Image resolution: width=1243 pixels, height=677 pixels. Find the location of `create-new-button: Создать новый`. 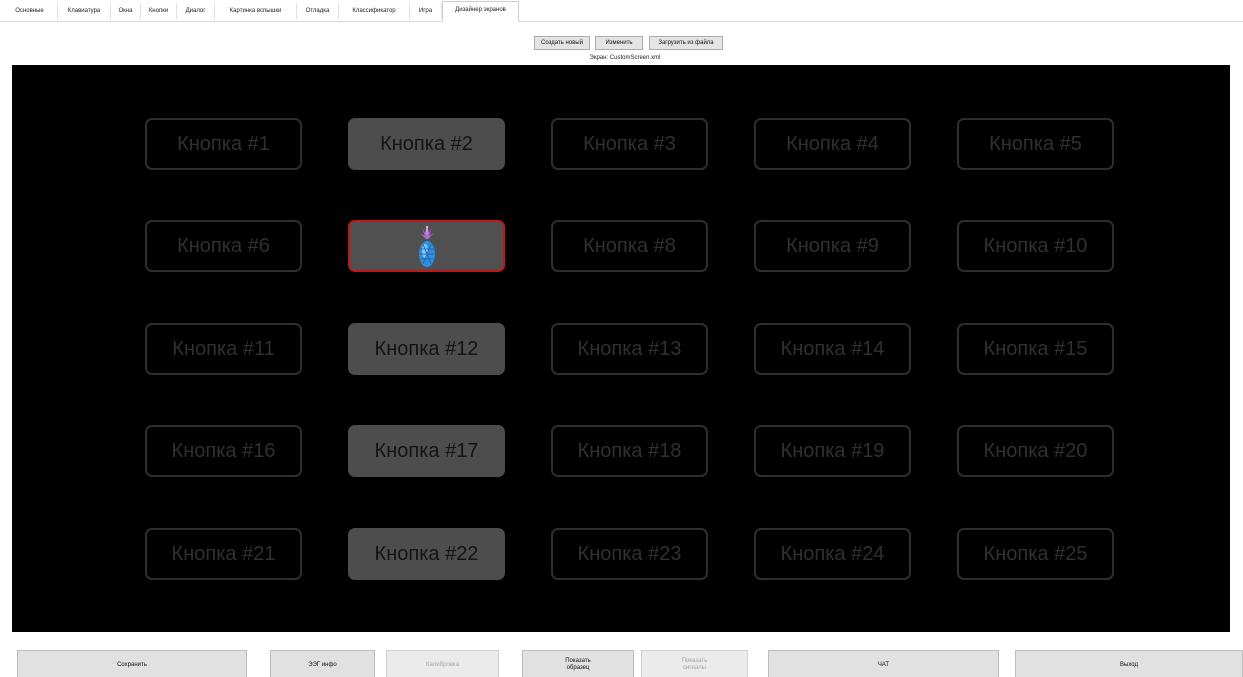

create-new-button: Создать новый is located at coordinates (562, 43).